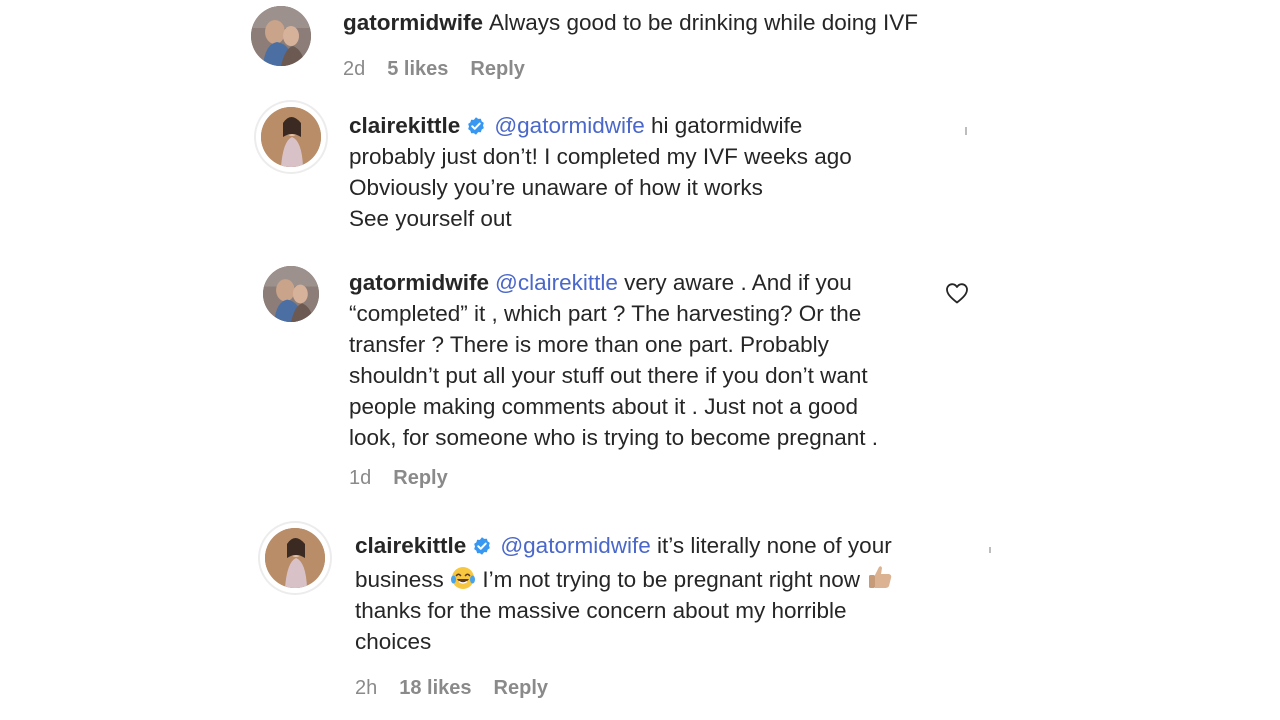  Describe the element at coordinates (774, 545) in the screenshot. I see `comment-text: it’s literally none of your` at that location.